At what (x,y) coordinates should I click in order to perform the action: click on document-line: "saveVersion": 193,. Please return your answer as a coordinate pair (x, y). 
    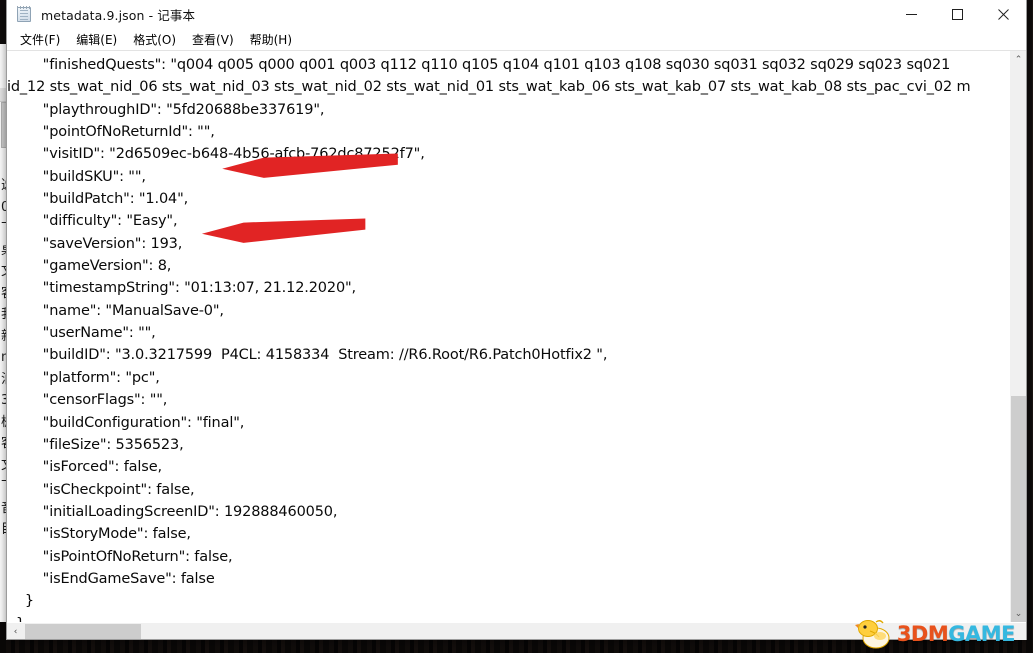
    Looking at the image, I should click on (95, 243).